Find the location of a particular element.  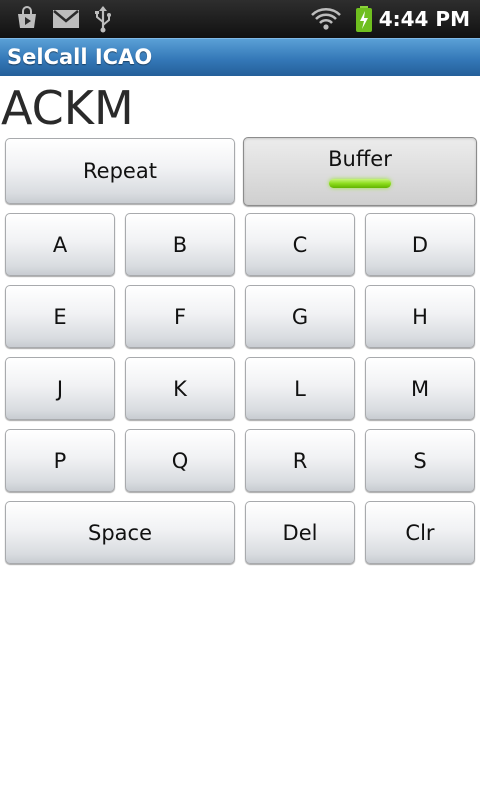

selcall-display: ACKM is located at coordinates (67, 108).